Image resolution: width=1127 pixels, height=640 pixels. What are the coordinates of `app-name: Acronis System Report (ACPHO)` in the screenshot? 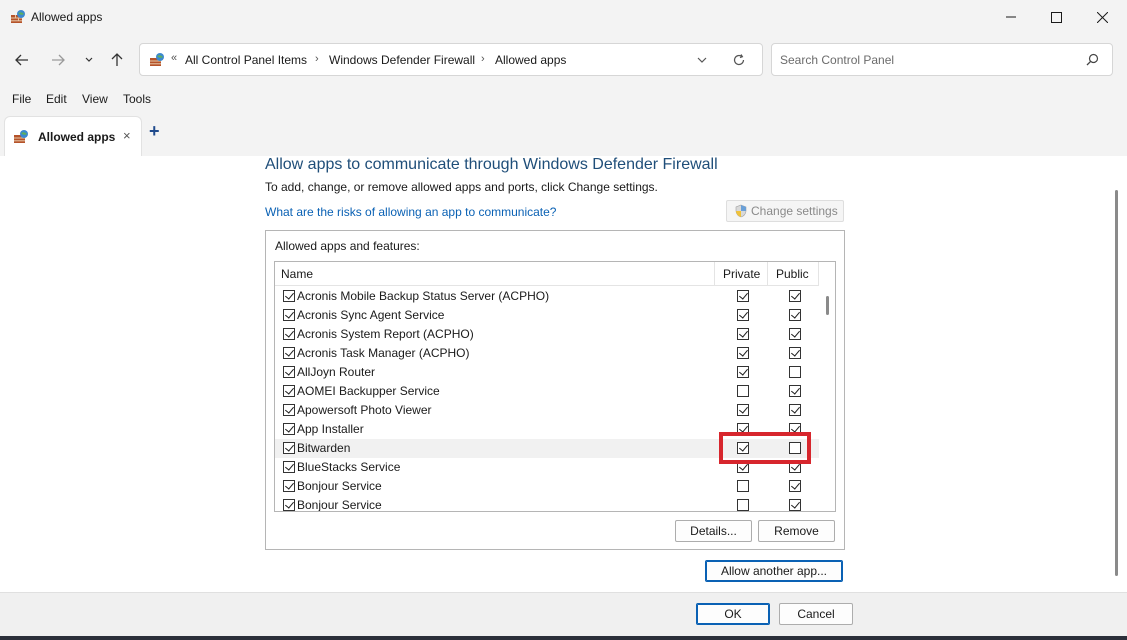 It's located at (385, 334).